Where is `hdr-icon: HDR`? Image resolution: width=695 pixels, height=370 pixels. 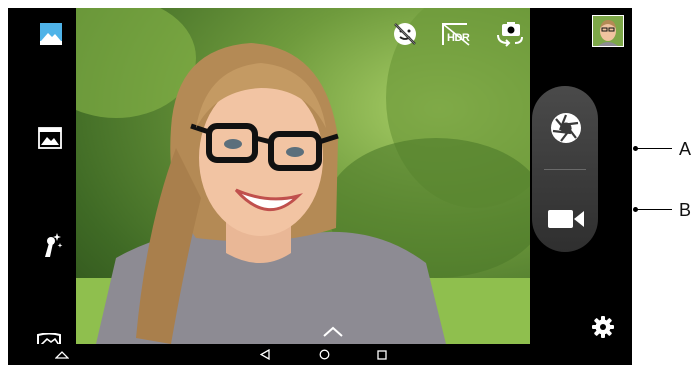 hdr-icon: HDR is located at coordinates (456, 34).